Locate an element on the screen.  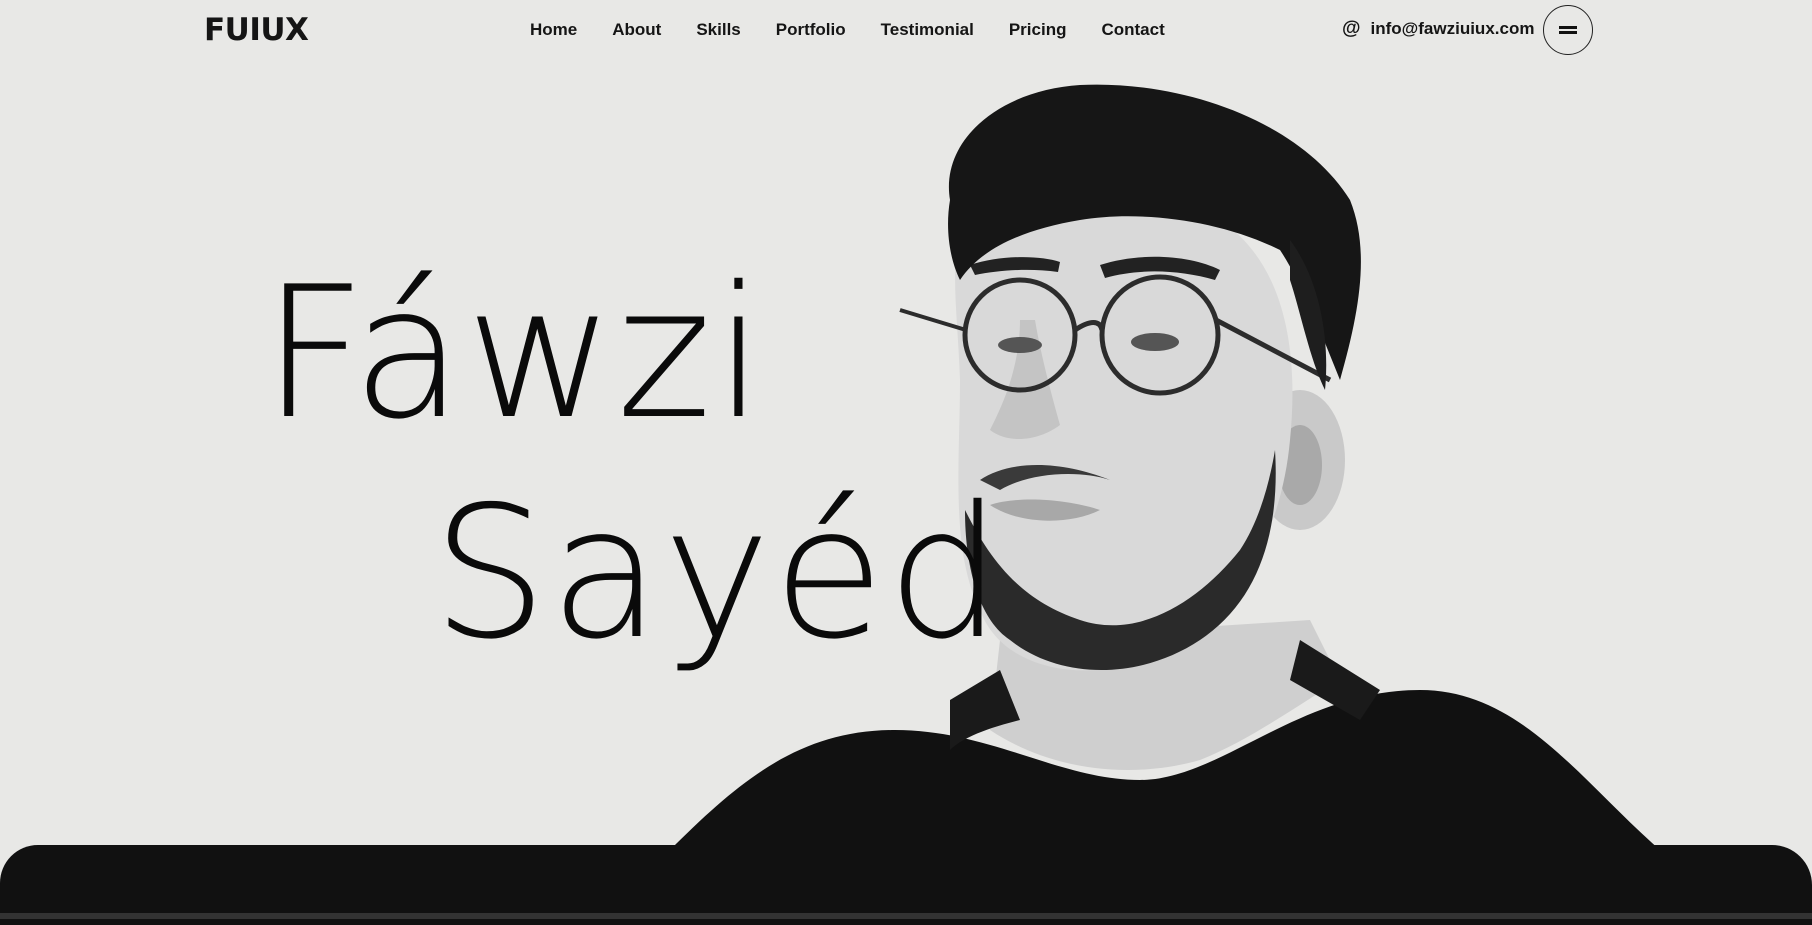
nav-portfolio: Portfolio is located at coordinates (811, 30).